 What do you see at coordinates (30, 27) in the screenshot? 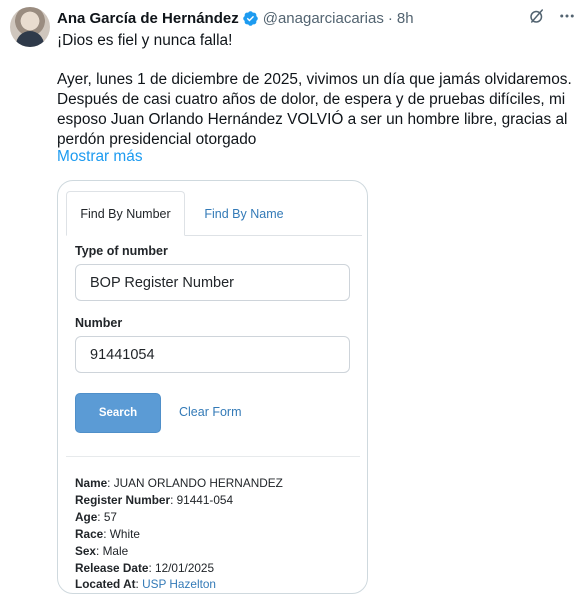
I see `avatar` at bounding box center [30, 27].